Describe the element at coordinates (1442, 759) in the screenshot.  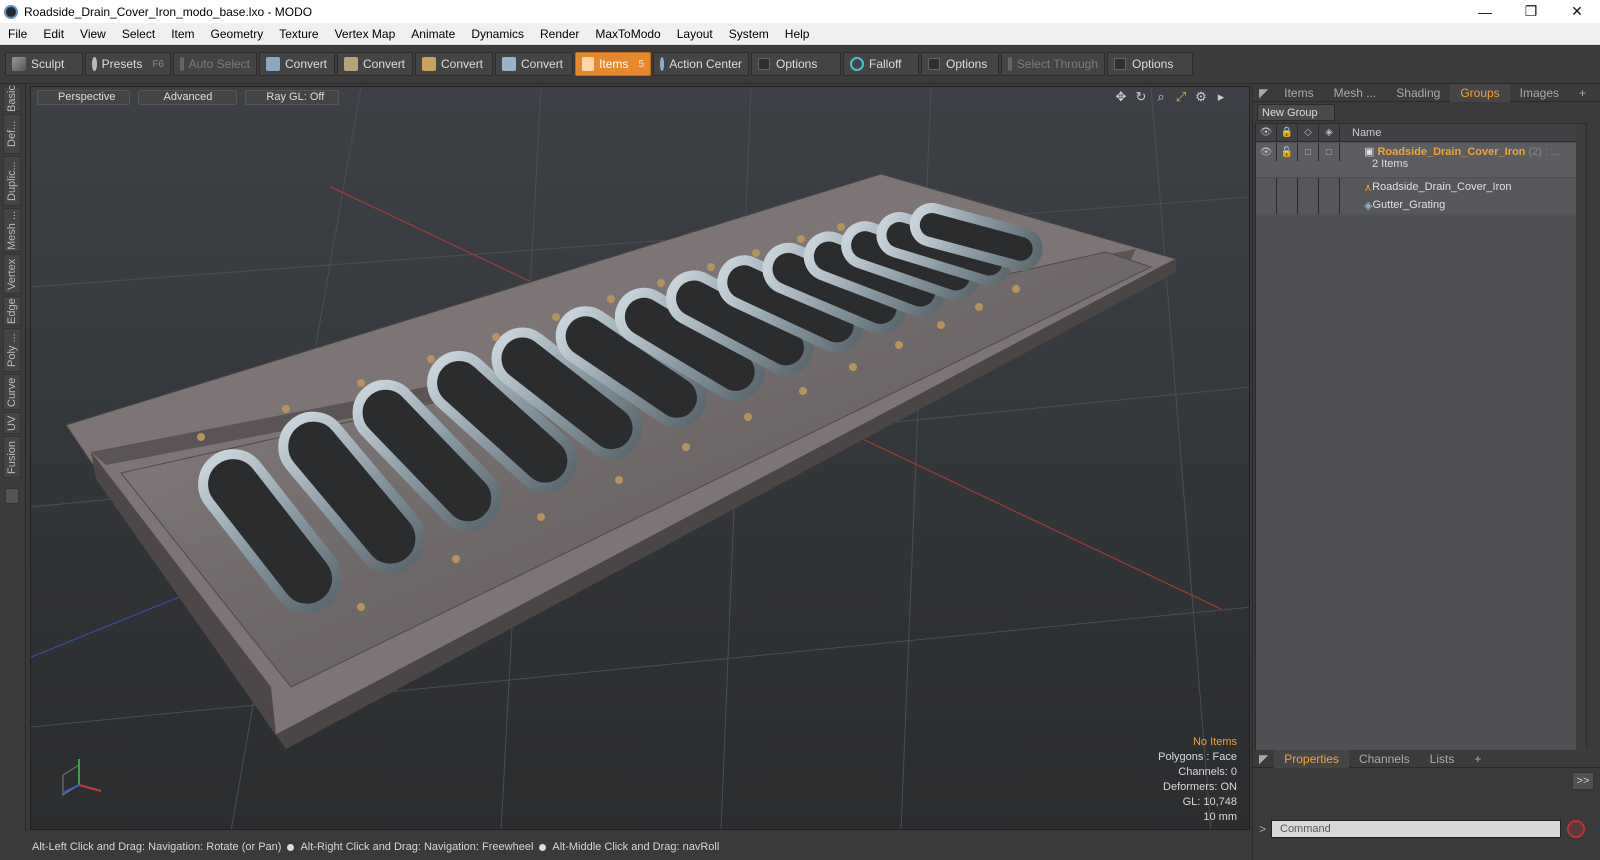
I see `tab-lists: Lists` at that location.